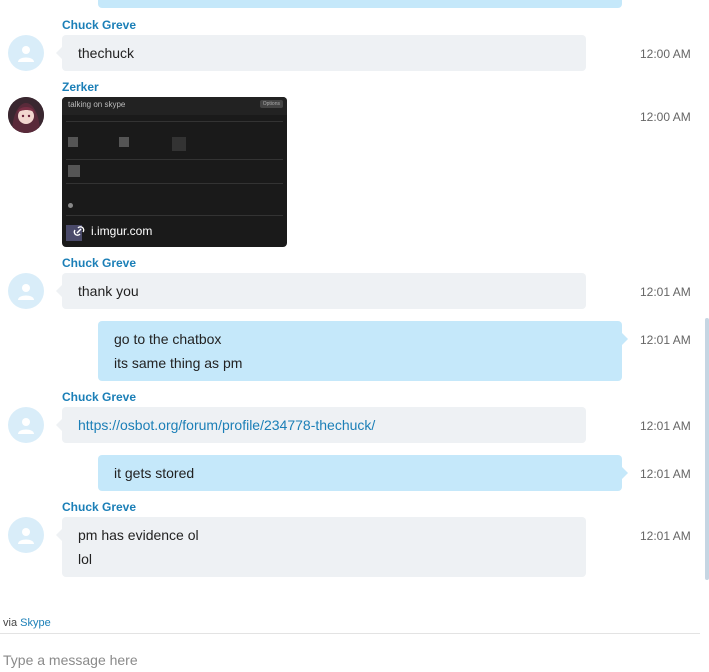 This screenshot has width=709, height=672. I want to click on image-options-button: Options, so click(271, 104).